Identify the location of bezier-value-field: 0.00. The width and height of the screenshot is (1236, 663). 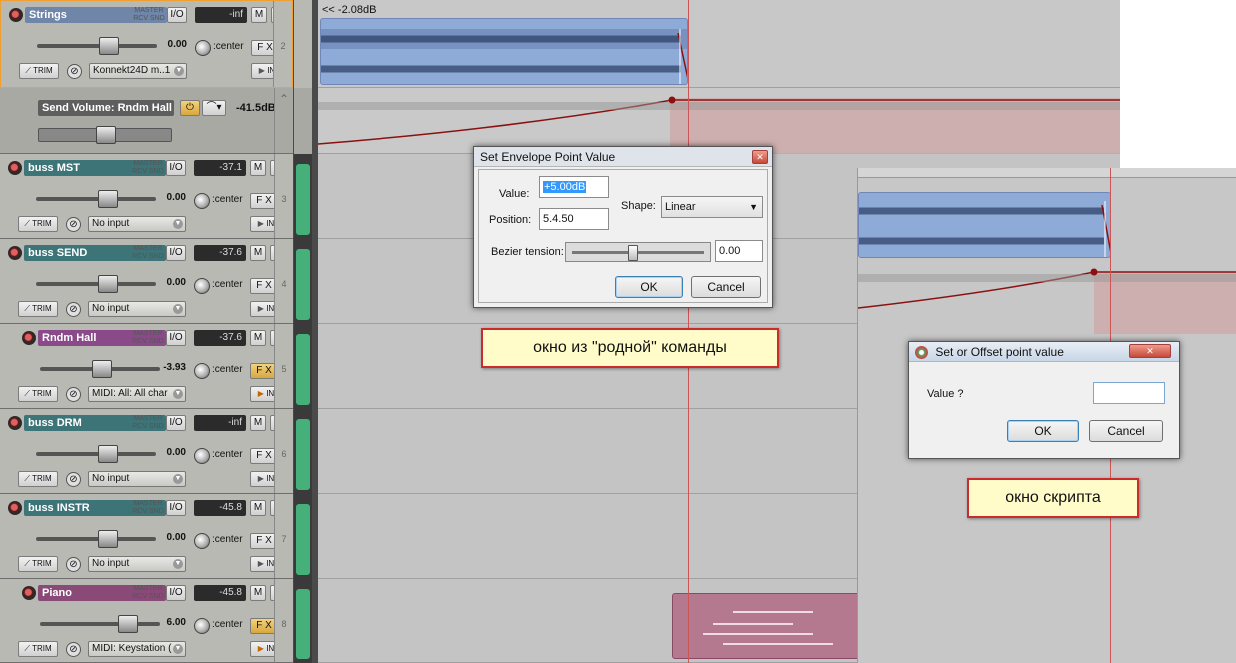
(739, 251).